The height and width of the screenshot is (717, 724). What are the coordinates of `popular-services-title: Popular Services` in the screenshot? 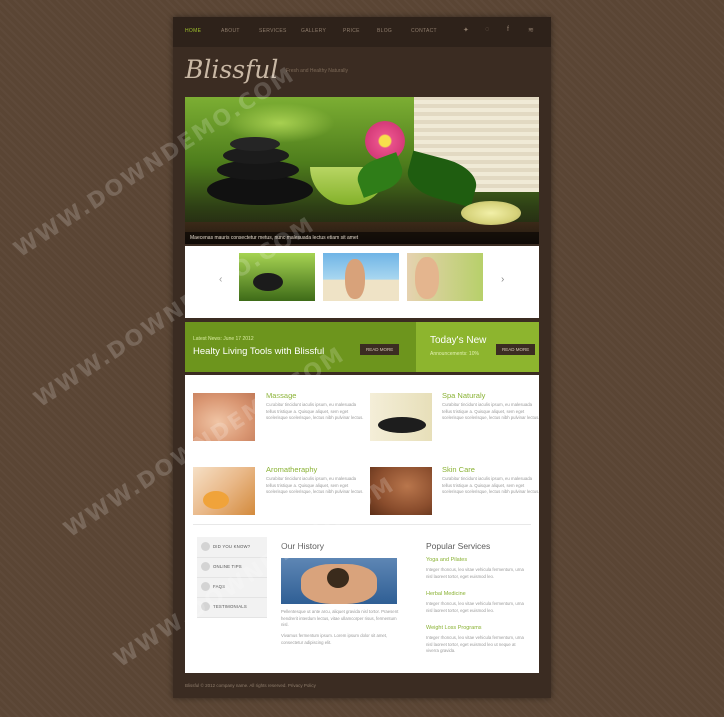 It's located at (458, 546).